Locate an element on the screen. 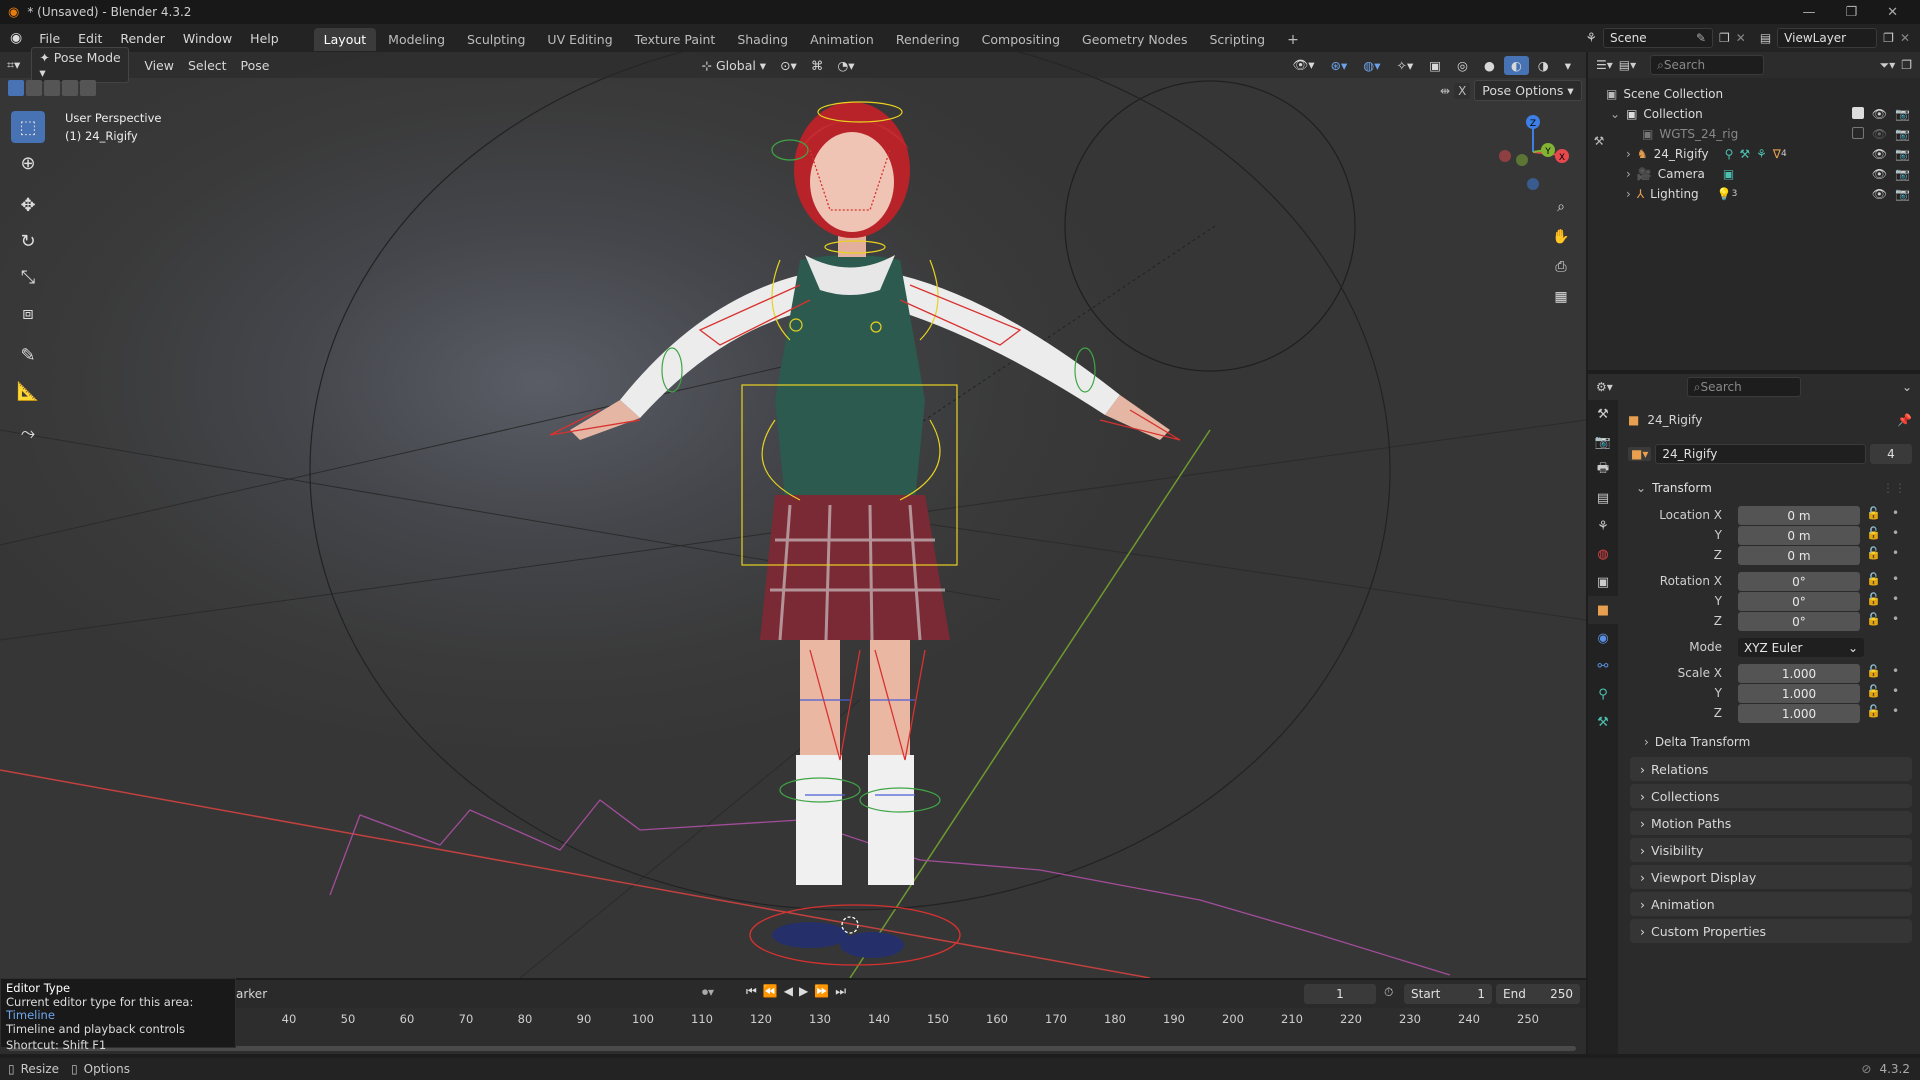  outliner-row-lighting: › ⅄ Lighting 💡 3 👁 📷 is located at coordinates (1763, 194).